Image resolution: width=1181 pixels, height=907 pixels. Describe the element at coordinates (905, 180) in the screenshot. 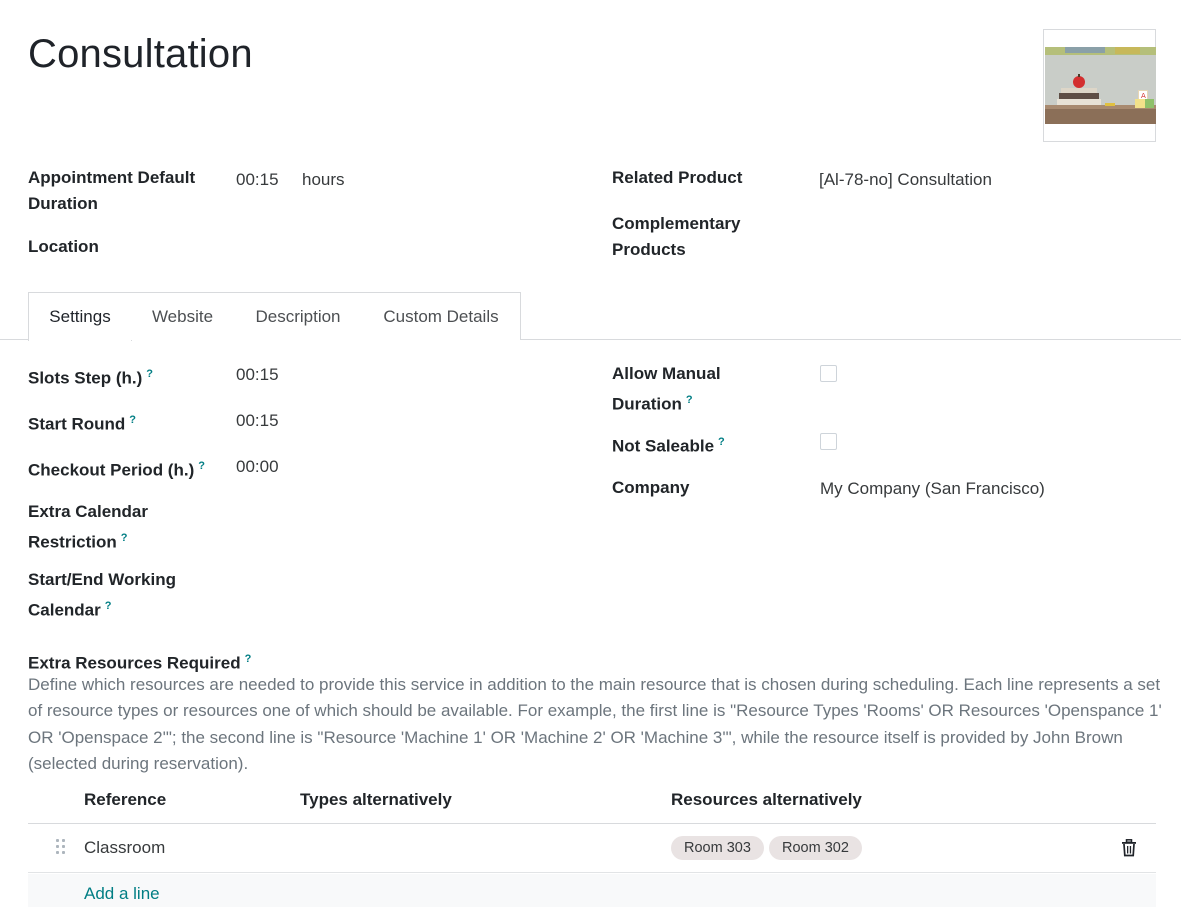

I see `related-product-field: [Al-78-no] Consultation` at that location.